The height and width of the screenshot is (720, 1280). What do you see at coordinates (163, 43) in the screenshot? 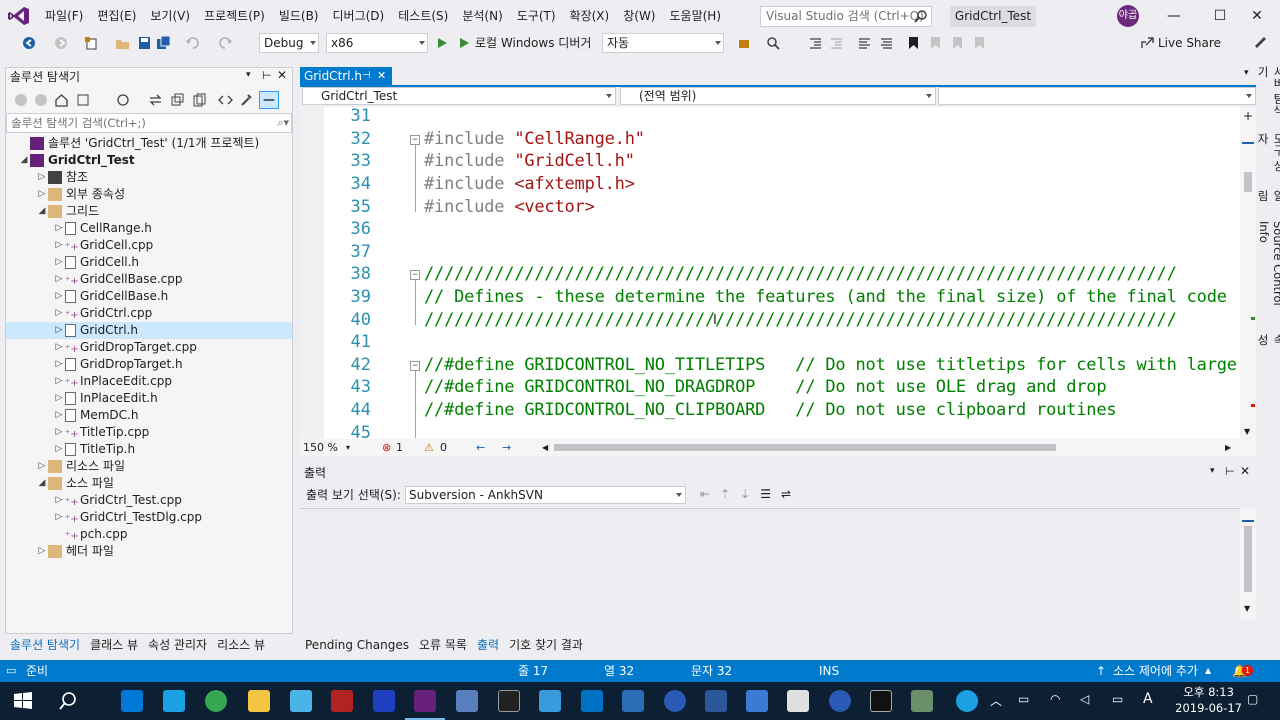
I see `save-all-icon` at bounding box center [163, 43].